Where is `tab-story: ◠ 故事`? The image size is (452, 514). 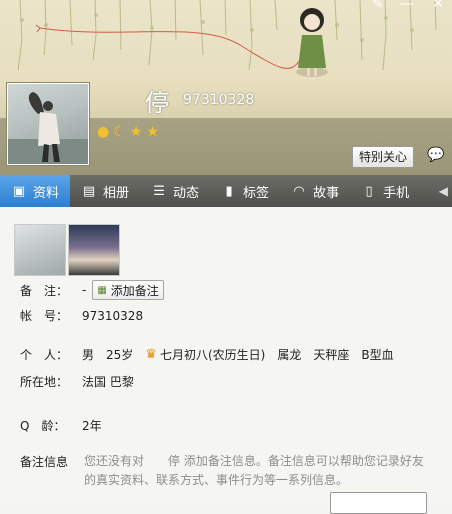 tab-story: ◠ 故事 is located at coordinates (315, 191).